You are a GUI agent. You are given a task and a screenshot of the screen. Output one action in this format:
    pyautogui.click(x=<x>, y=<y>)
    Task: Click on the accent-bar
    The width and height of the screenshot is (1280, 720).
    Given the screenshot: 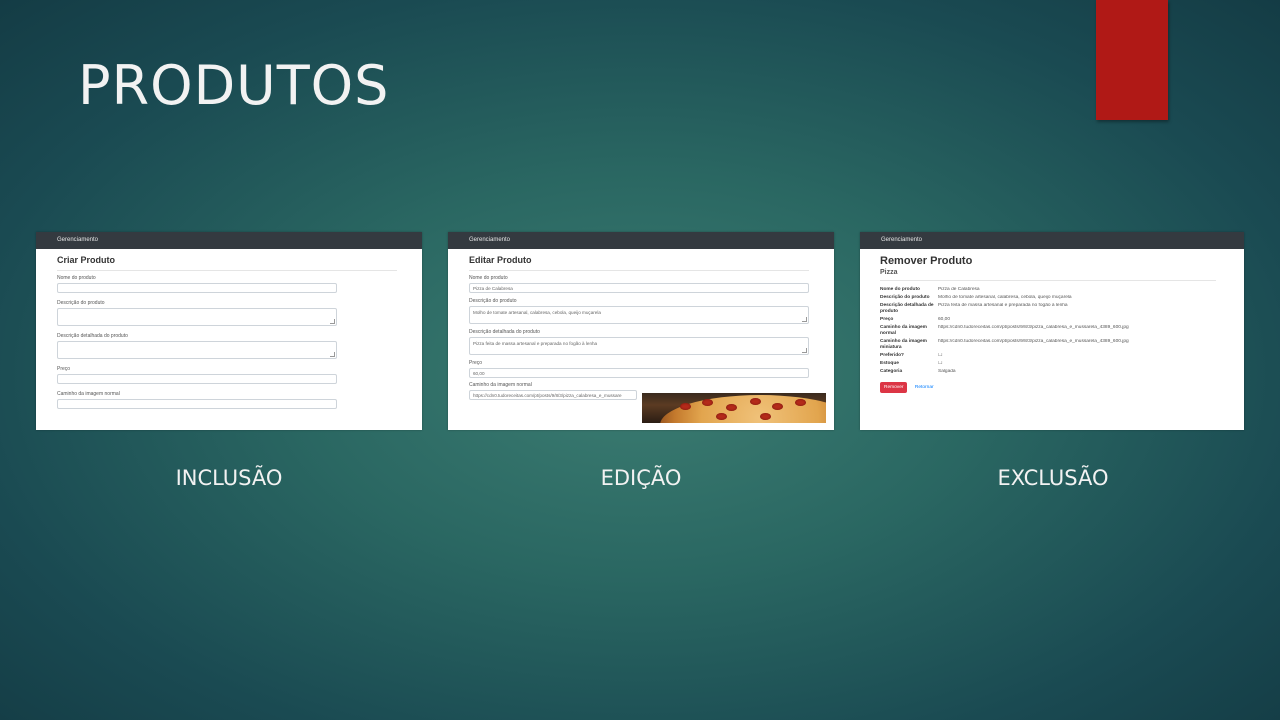 What is the action you would take?
    pyautogui.click(x=1132, y=60)
    